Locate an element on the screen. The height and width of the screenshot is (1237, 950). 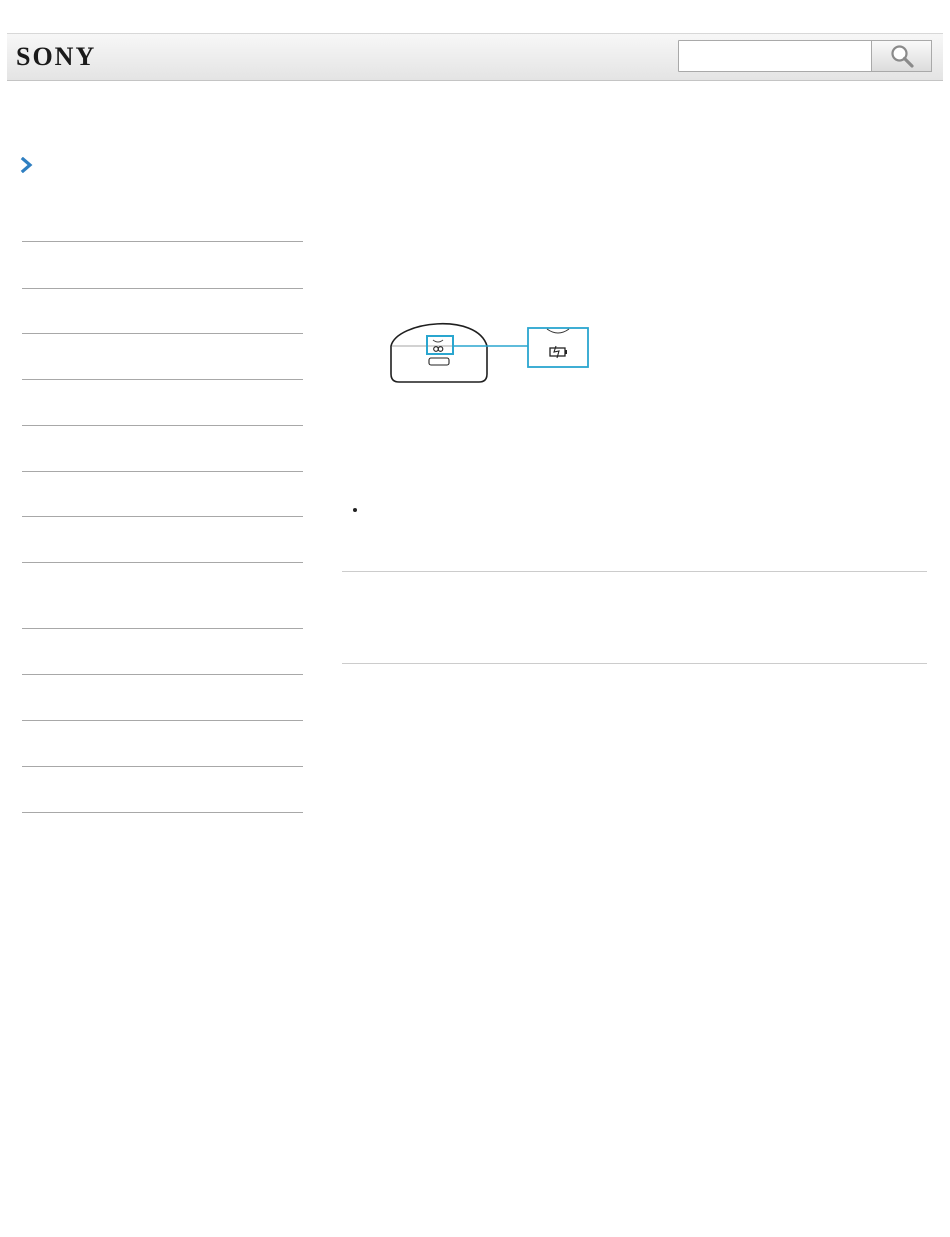
sony-logo: SONY is located at coordinates (56, 57).